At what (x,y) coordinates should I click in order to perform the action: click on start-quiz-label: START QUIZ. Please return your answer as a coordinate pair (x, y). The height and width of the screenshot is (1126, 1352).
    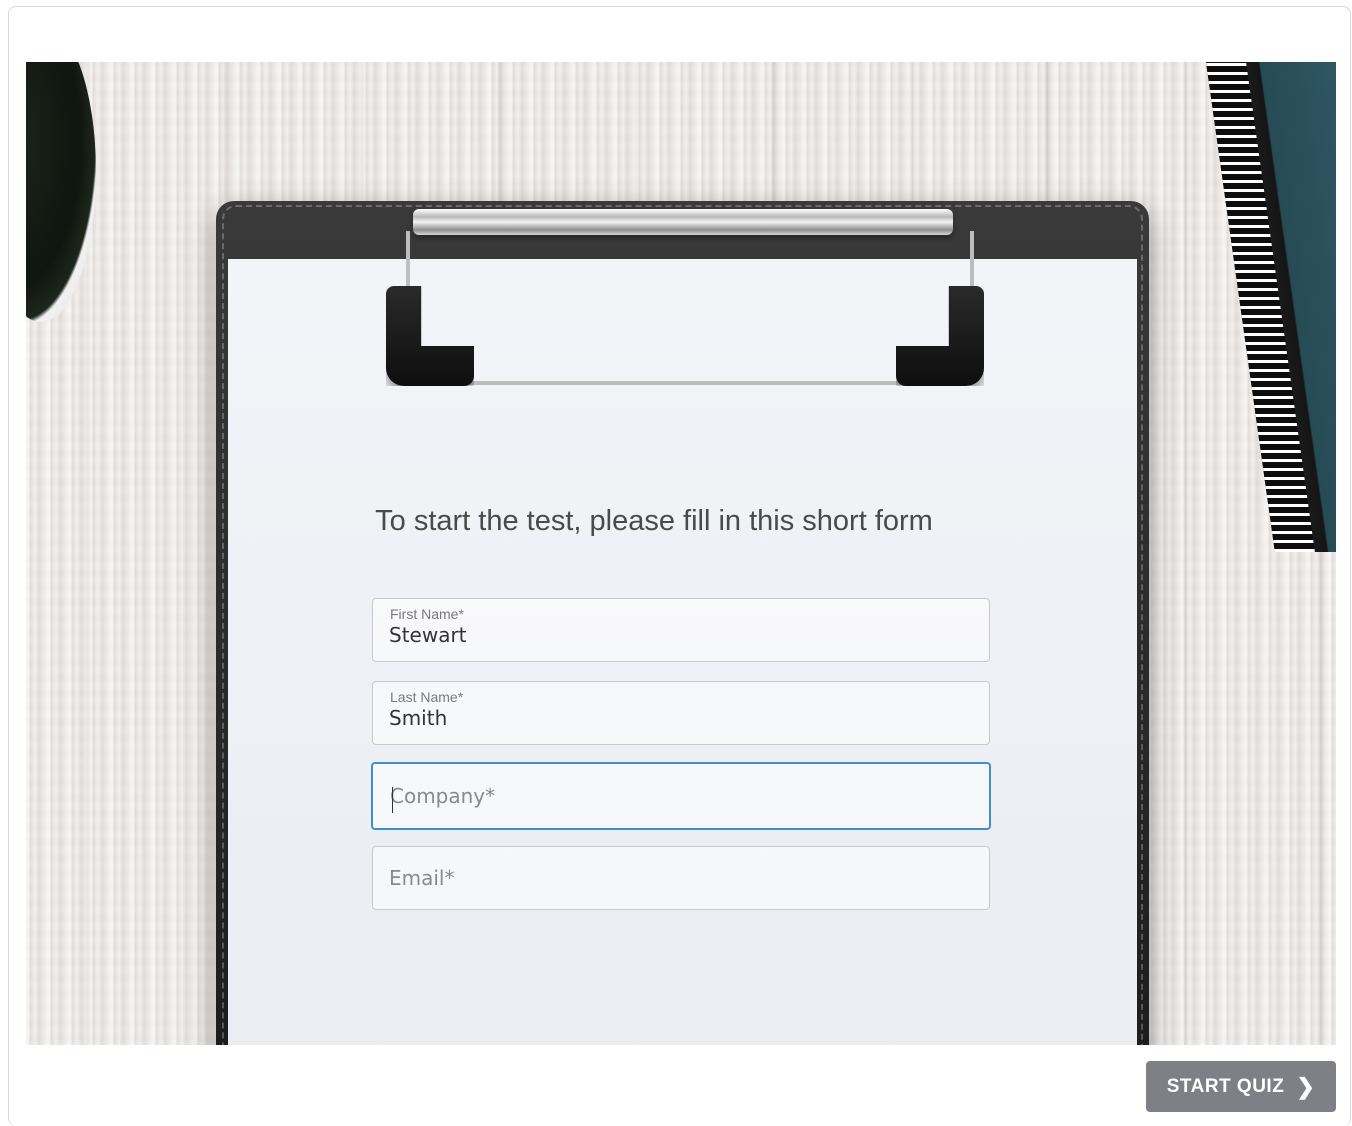
    Looking at the image, I should click on (1225, 1086).